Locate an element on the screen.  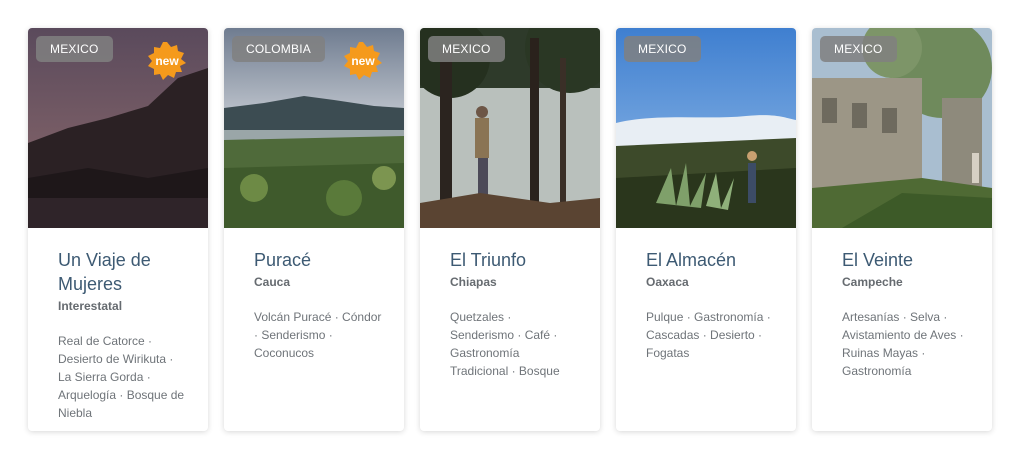
trip-region: Cauca is located at coordinates (272, 282).